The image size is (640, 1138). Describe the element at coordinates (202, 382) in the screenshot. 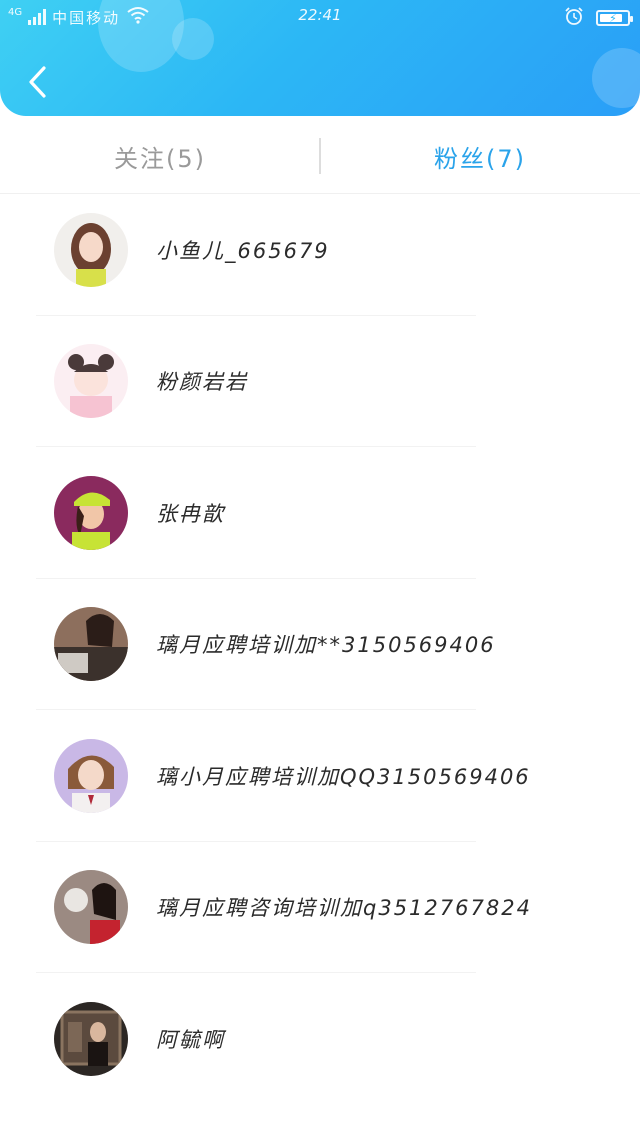

I see `fan-username: 粉颜岩岩` at that location.